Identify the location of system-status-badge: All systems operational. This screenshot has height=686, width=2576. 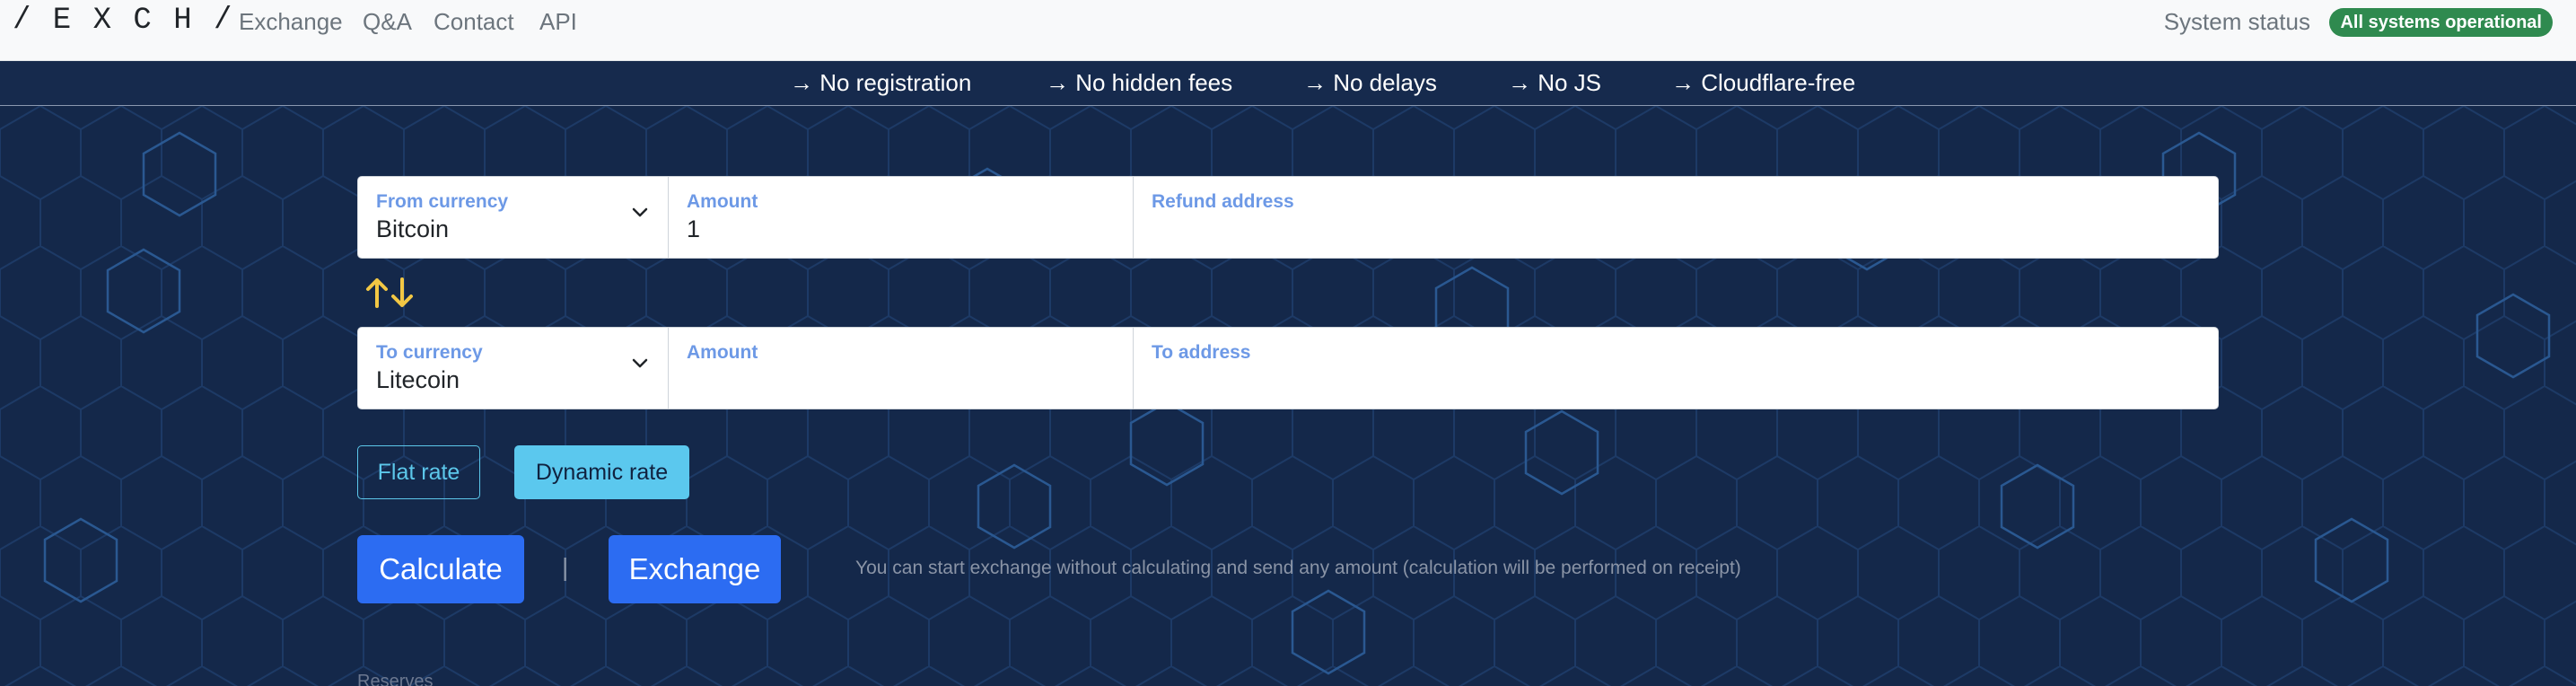
(2441, 22).